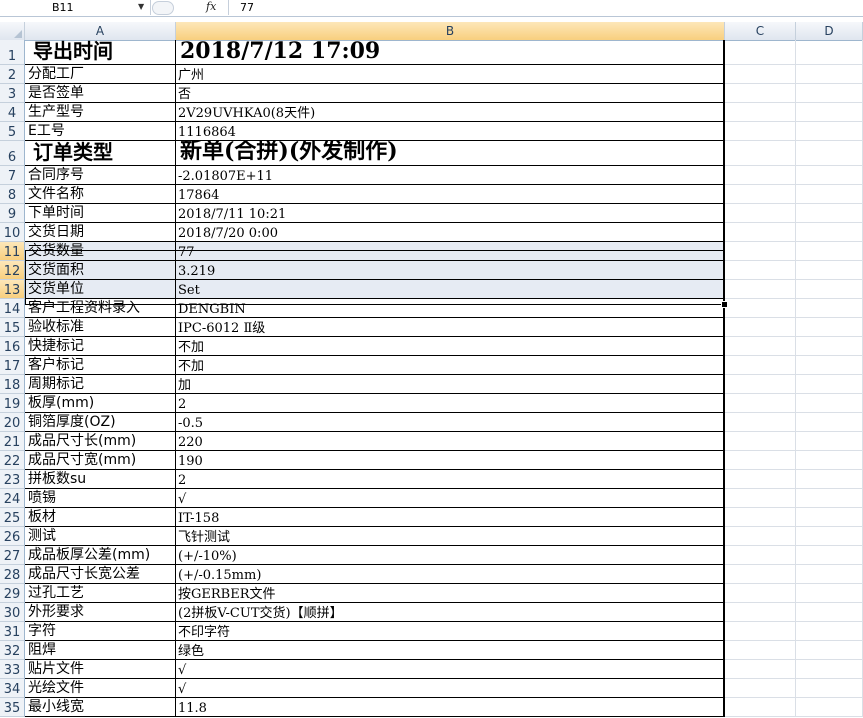 The image size is (863, 718). I want to click on cell-a: 客户工程资料录入, so click(100, 308).